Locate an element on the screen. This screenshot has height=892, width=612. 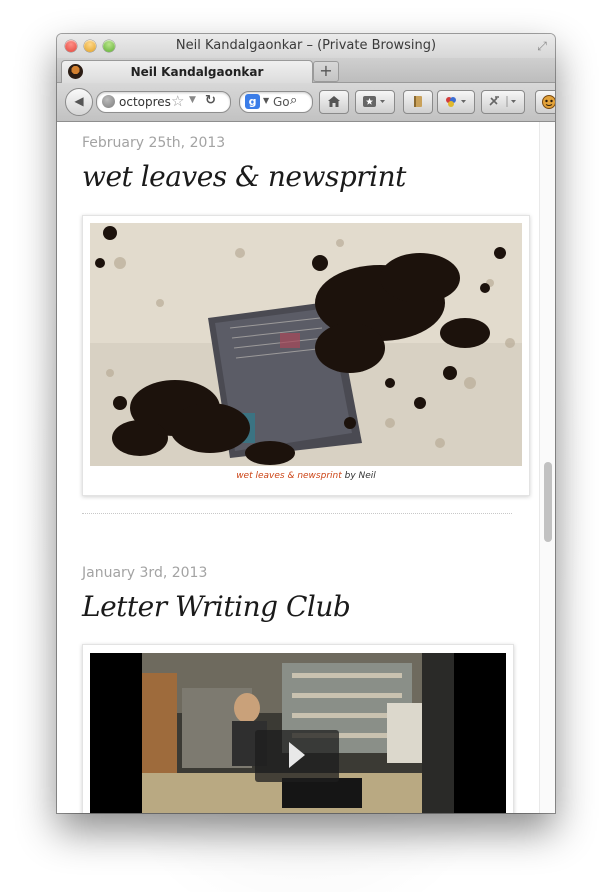
reader-button is located at coordinates (418, 102).